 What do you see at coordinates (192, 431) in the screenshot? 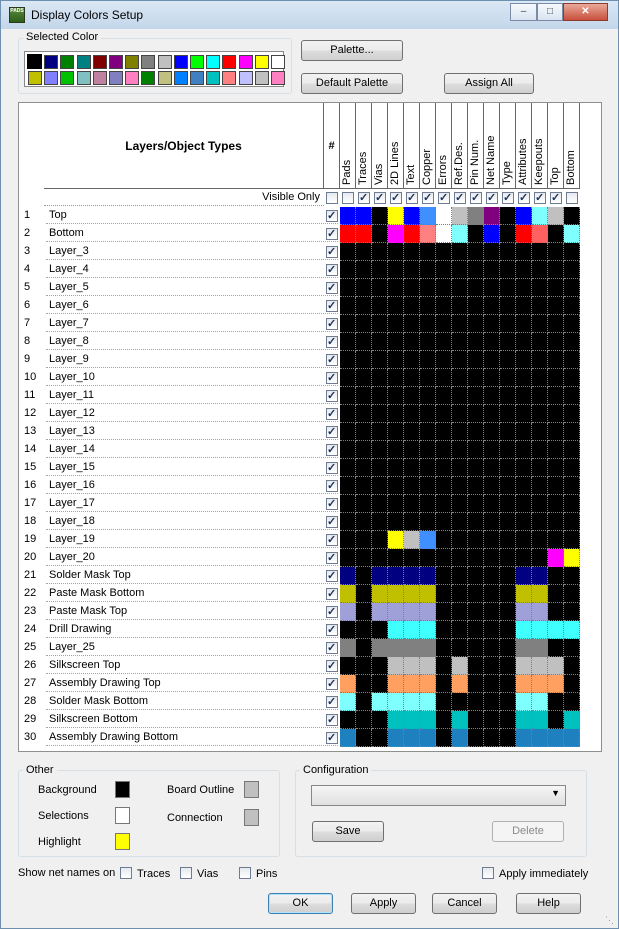
I see `layer-name: Layer_13` at bounding box center [192, 431].